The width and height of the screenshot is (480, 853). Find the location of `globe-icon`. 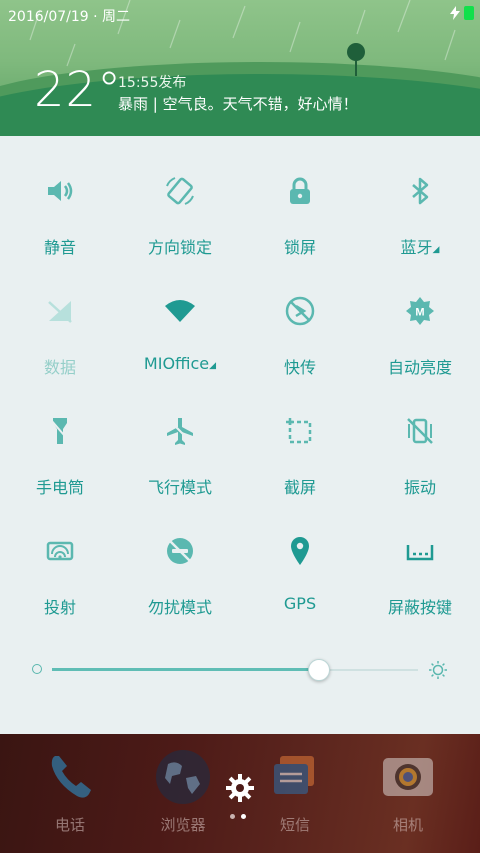

globe-icon is located at coordinates (183, 777).